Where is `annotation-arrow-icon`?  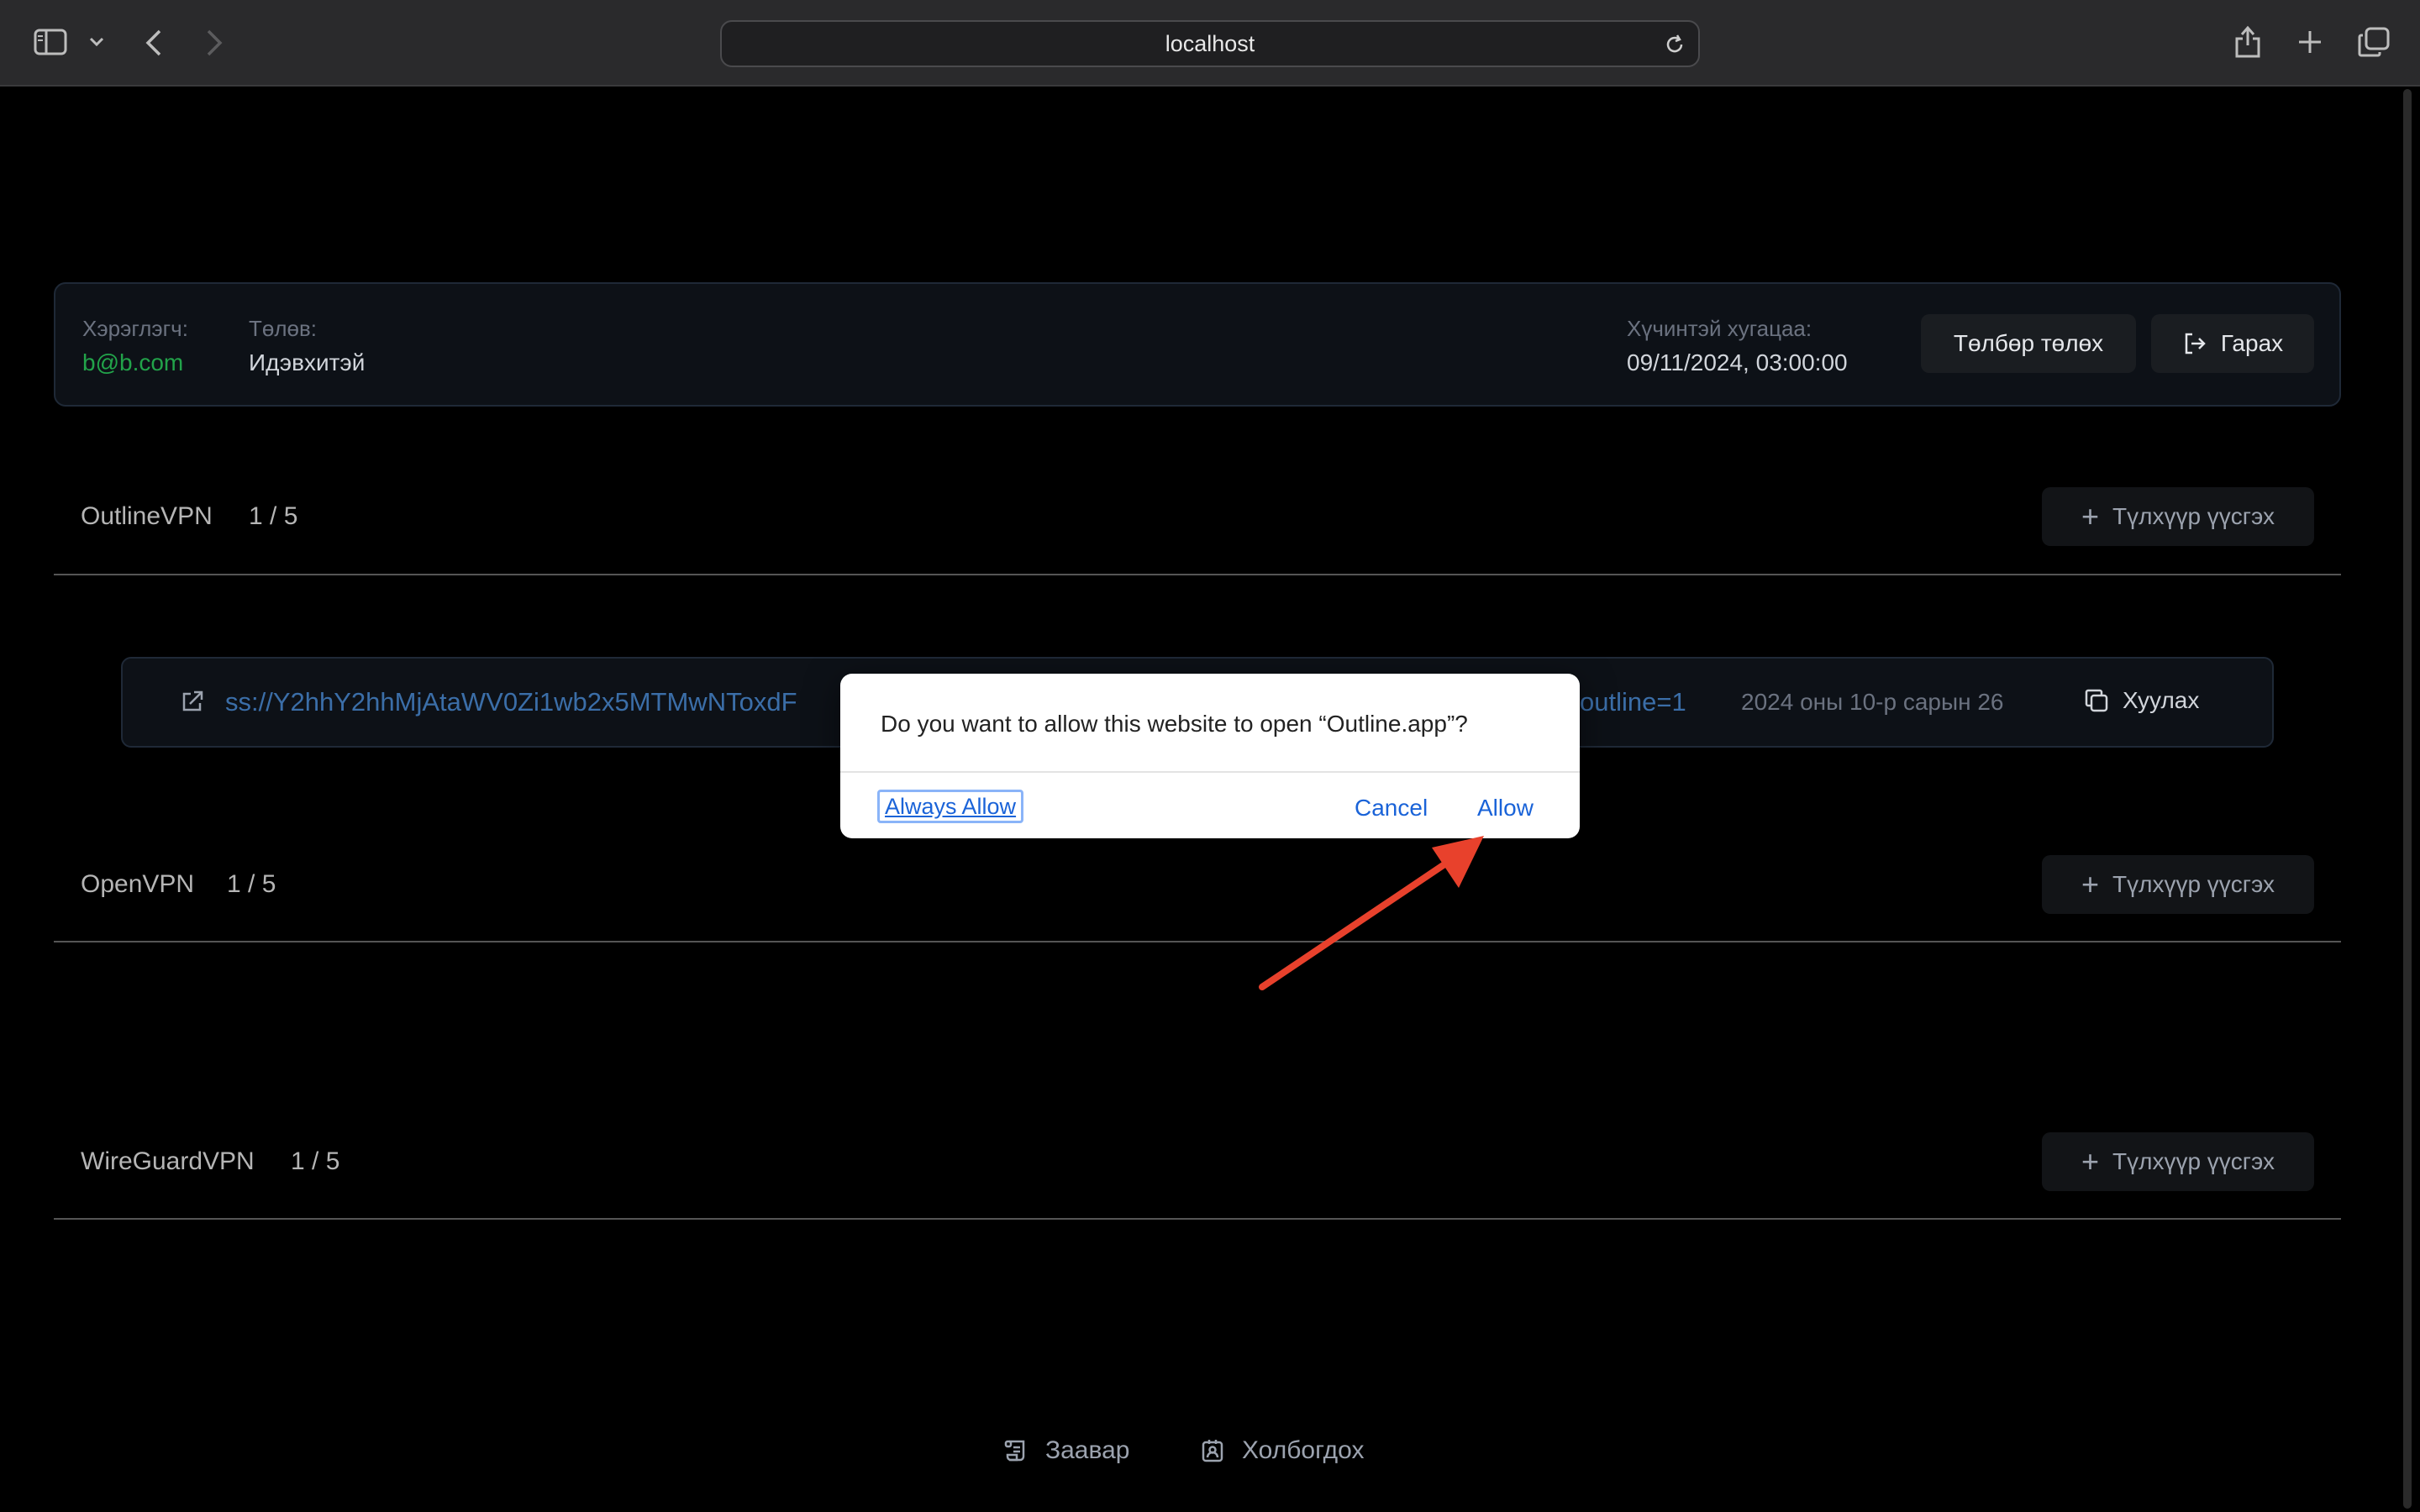 annotation-arrow-icon is located at coordinates (1372, 913).